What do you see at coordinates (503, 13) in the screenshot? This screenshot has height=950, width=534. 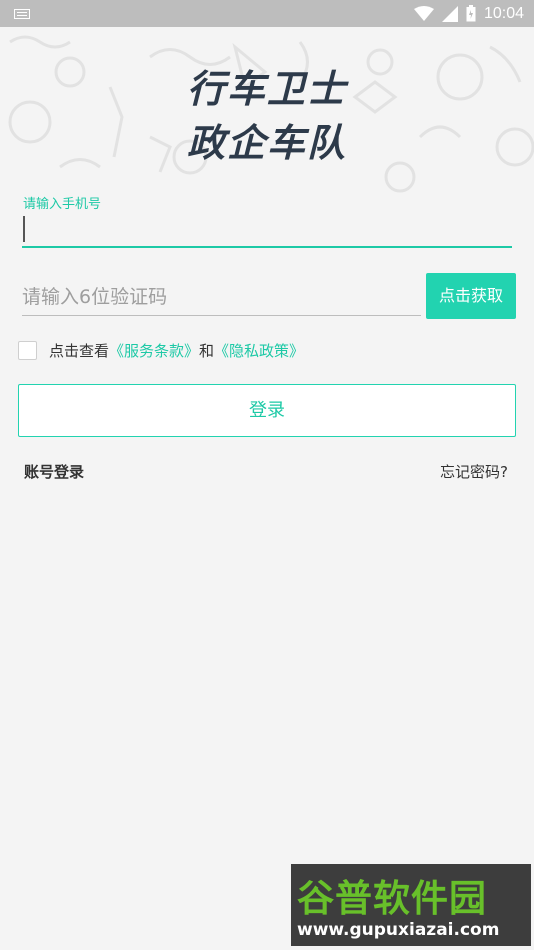 I see `status-time: 10:04` at bounding box center [503, 13].